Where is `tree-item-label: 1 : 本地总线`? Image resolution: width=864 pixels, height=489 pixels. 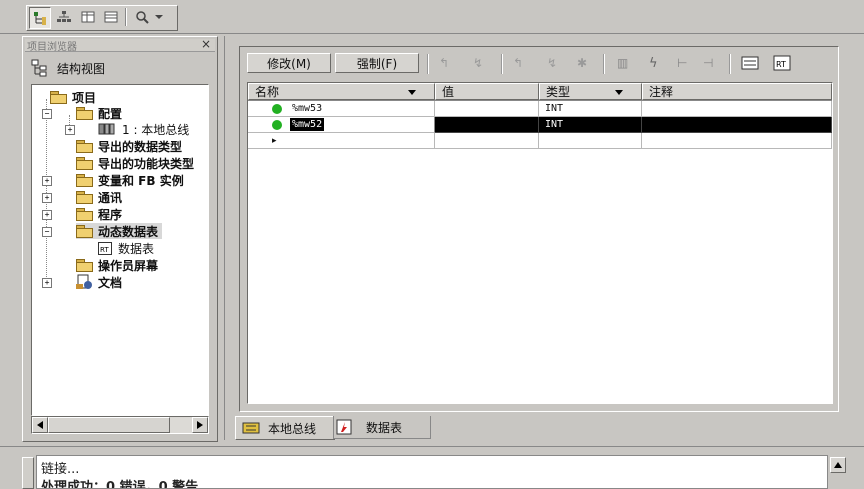
tree-item-label: 1 : 本地总线 is located at coordinates (156, 129).